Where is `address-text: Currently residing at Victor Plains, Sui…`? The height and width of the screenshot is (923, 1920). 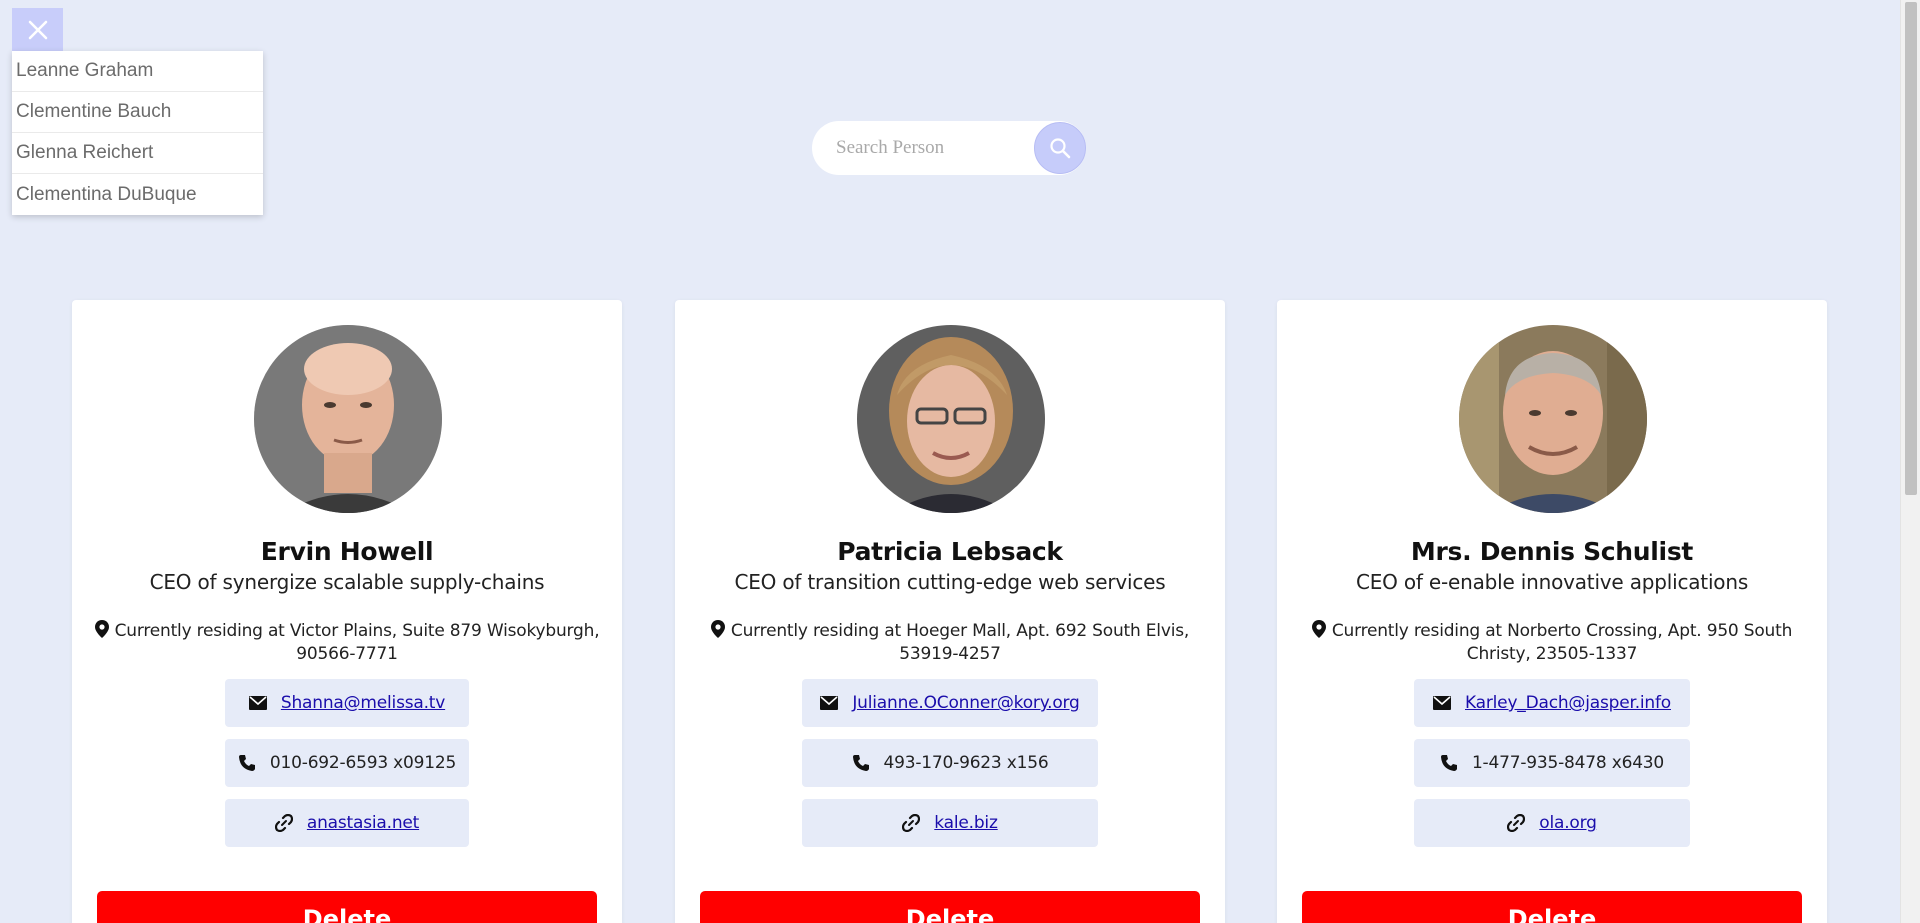 address-text: Currently residing at Victor Plains, Sui… is located at coordinates (357, 642).